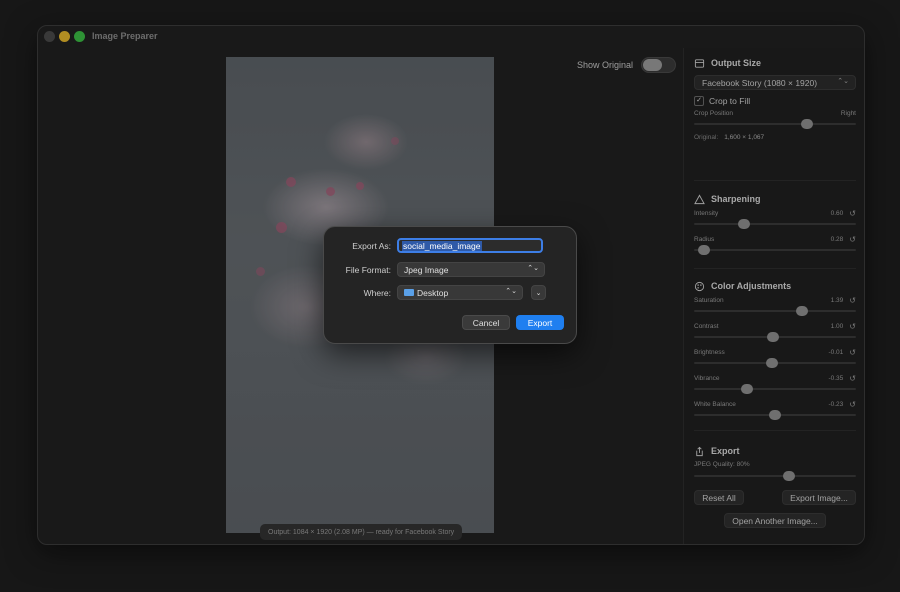 The height and width of the screenshot is (592, 900). I want to click on jpeg-quality-slider, so click(775, 476).